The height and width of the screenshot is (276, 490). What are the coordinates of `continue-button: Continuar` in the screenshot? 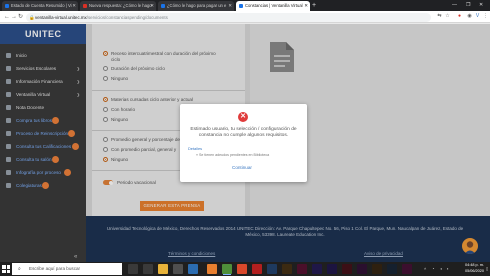 It's located at (242, 167).